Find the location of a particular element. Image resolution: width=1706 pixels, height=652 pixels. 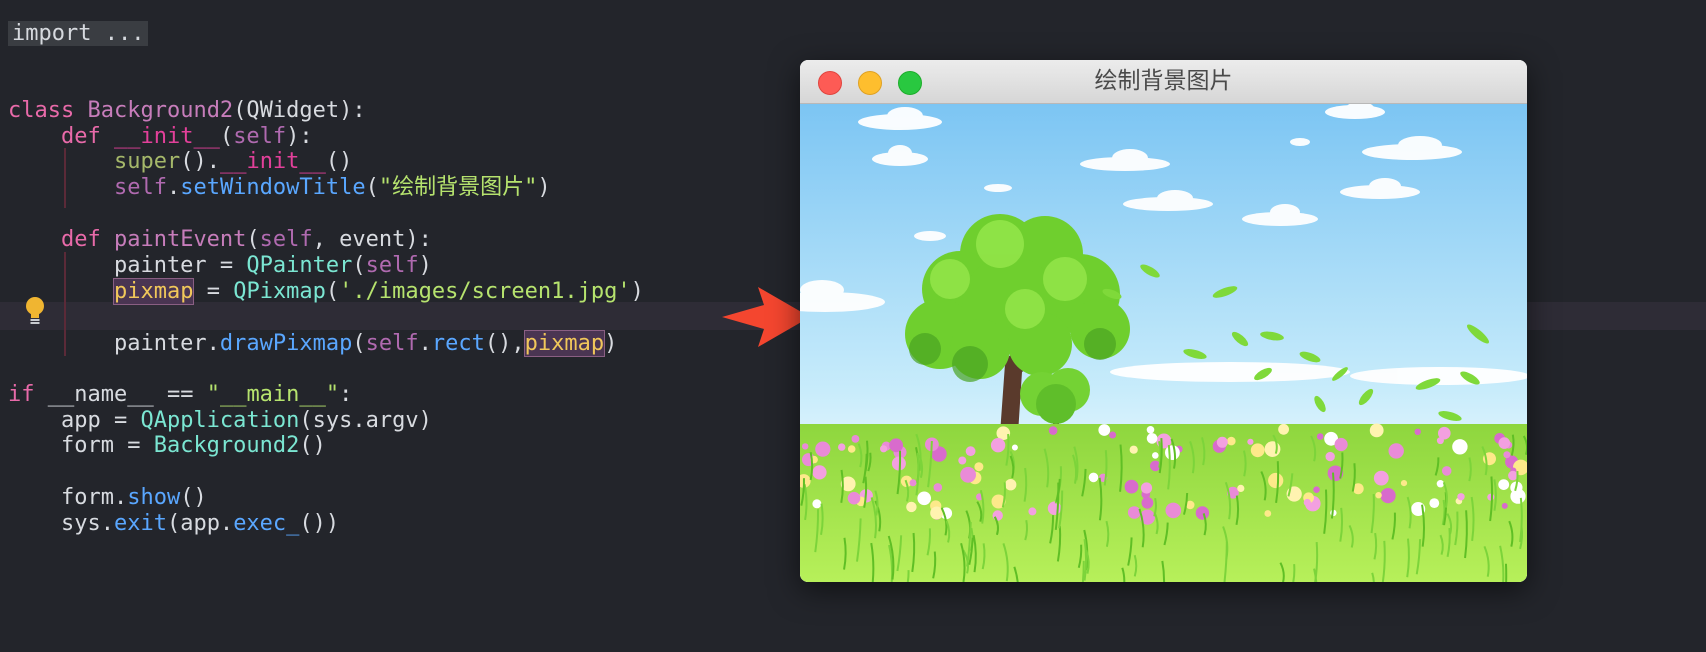

code-line: form.show() is located at coordinates (107, 498).